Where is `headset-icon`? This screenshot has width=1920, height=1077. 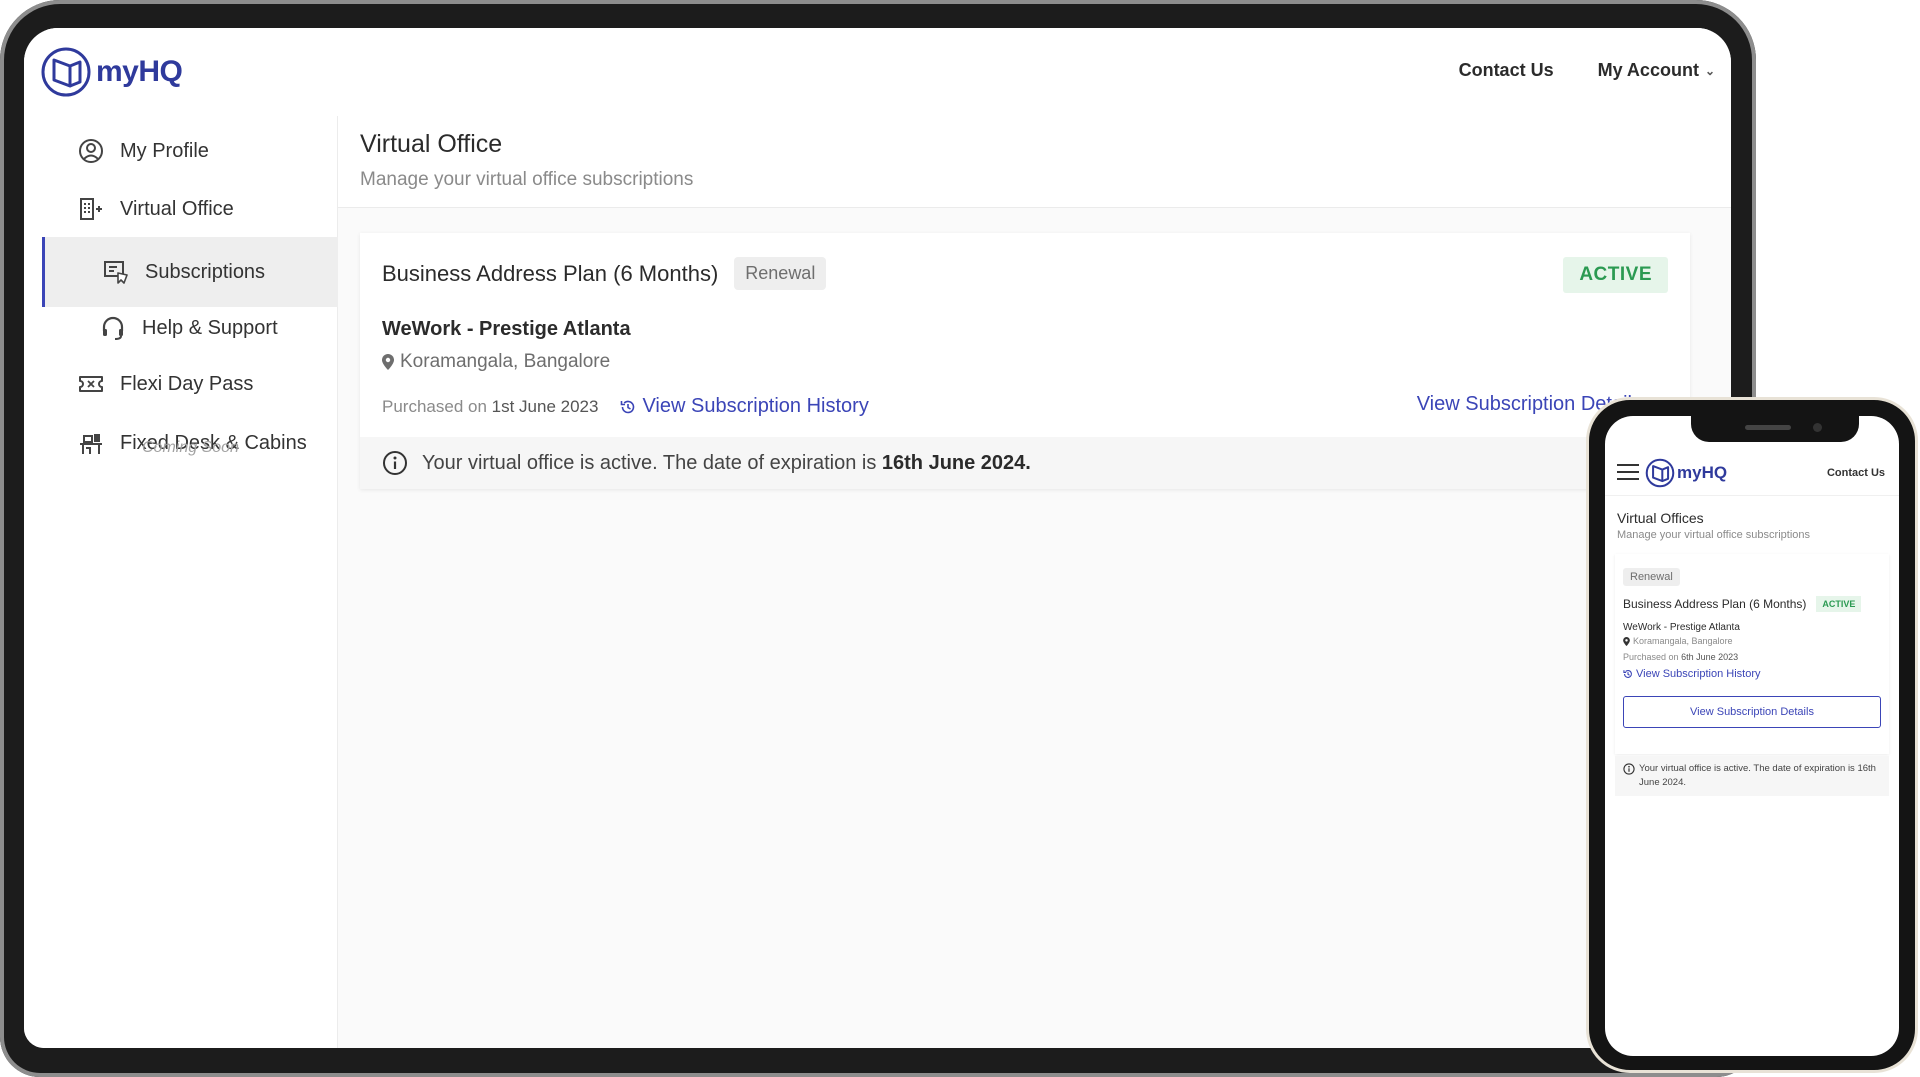 headset-icon is located at coordinates (113, 328).